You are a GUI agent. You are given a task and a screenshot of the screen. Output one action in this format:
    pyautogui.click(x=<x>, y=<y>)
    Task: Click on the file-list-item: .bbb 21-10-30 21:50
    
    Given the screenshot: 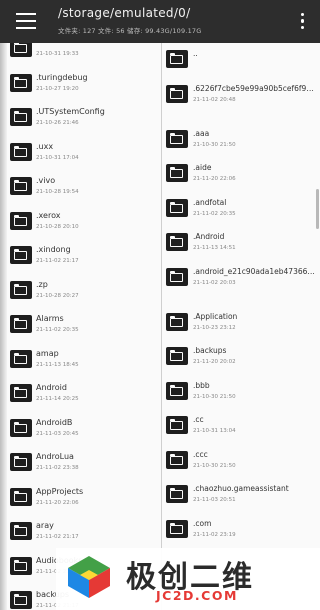 What is the action you would take?
    pyautogui.click(x=241, y=395)
    